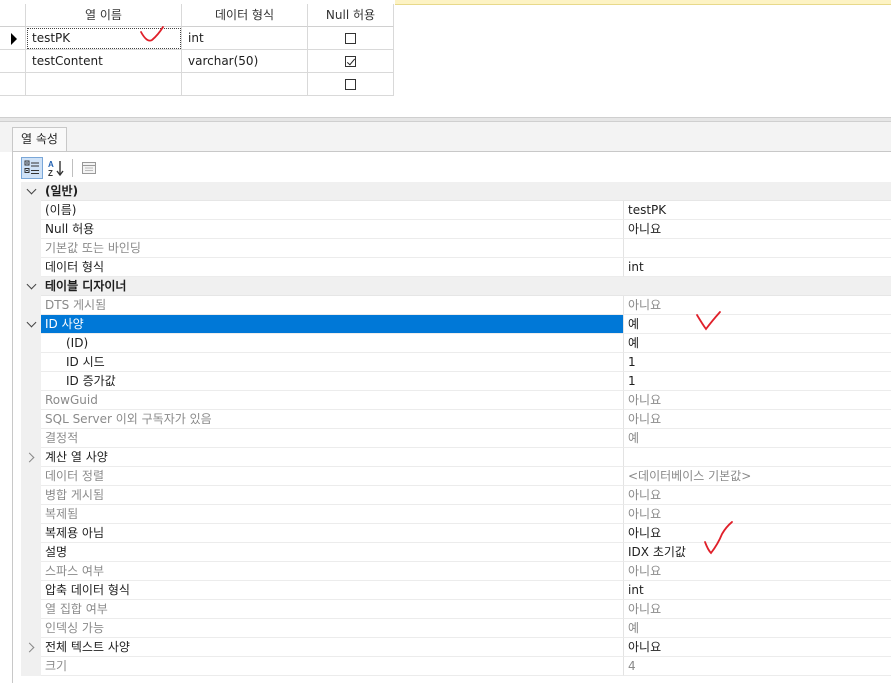  What do you see at coordinates (456, 476) in the screenshot?
I see `property-row: 데이터 정렬 <데이터베이스 기본값>` at bounding box center [456, 476].